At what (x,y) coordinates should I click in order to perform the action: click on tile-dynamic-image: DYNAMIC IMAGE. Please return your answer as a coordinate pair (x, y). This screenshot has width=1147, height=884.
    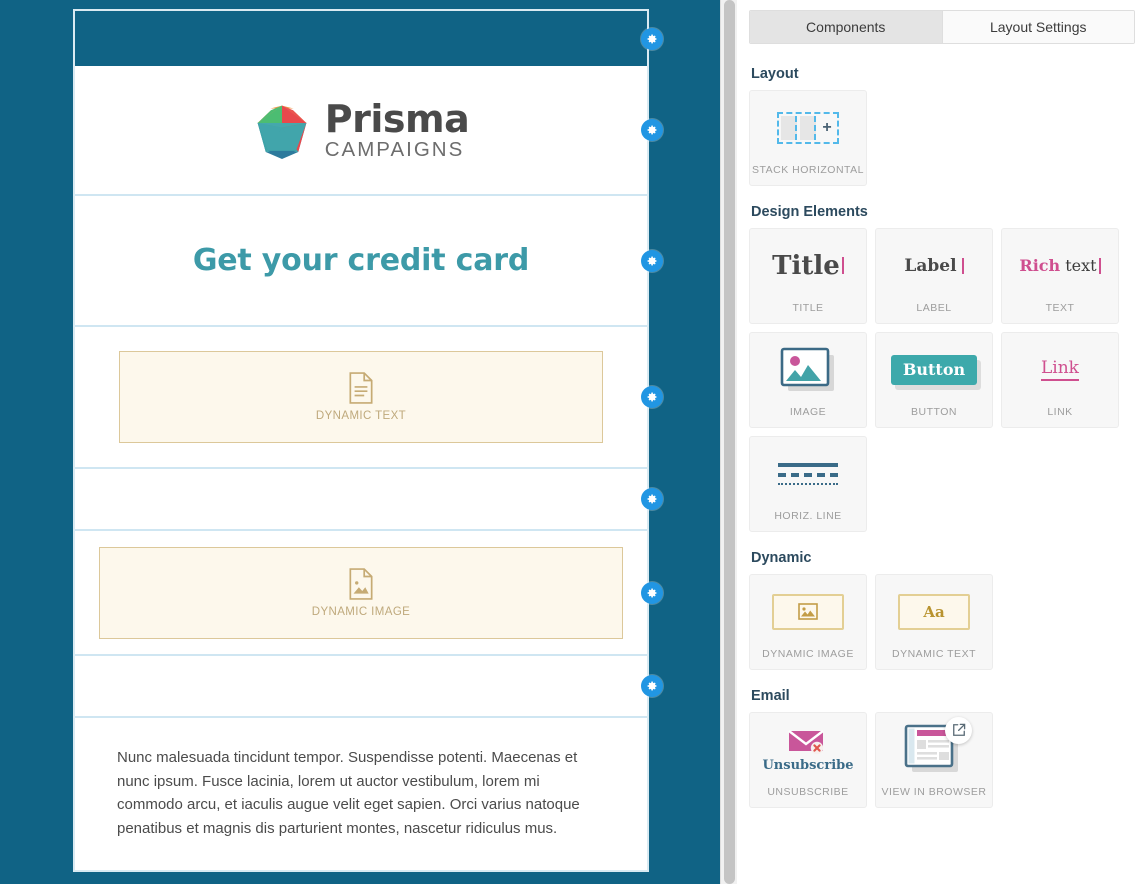
    Looking at the image, I should click on (808, 622).